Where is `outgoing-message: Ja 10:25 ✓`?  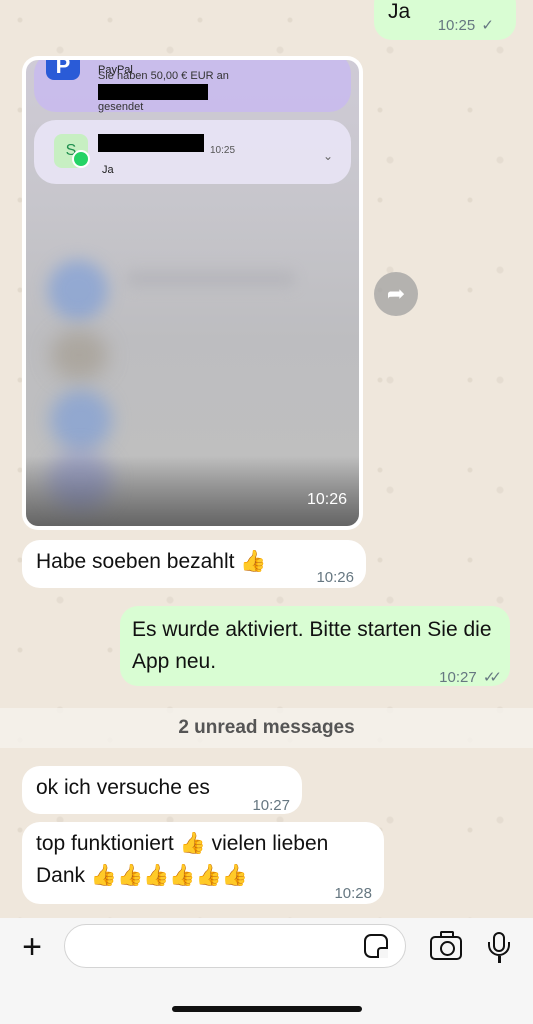
outgoing-message: Ja 10:25 ✓ is located at coordinates (445, 20).